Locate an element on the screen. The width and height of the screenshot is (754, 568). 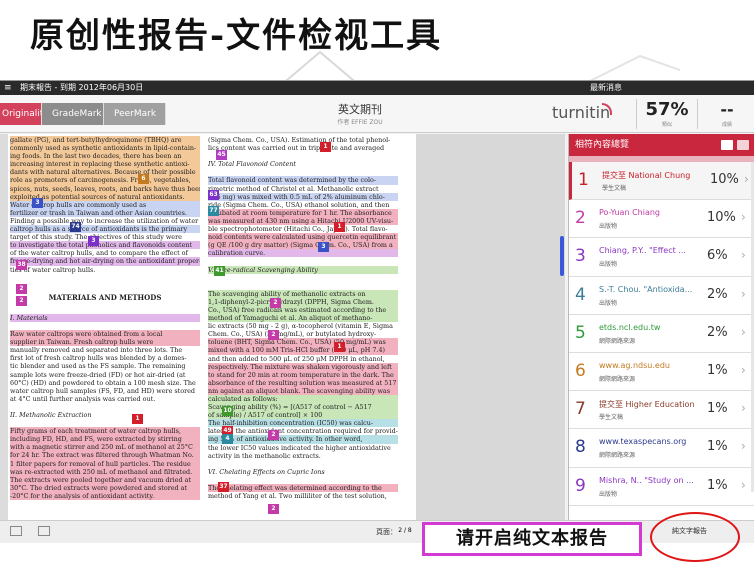
match-source-type: 網際網路來源 is located at coordinates (617, 341).